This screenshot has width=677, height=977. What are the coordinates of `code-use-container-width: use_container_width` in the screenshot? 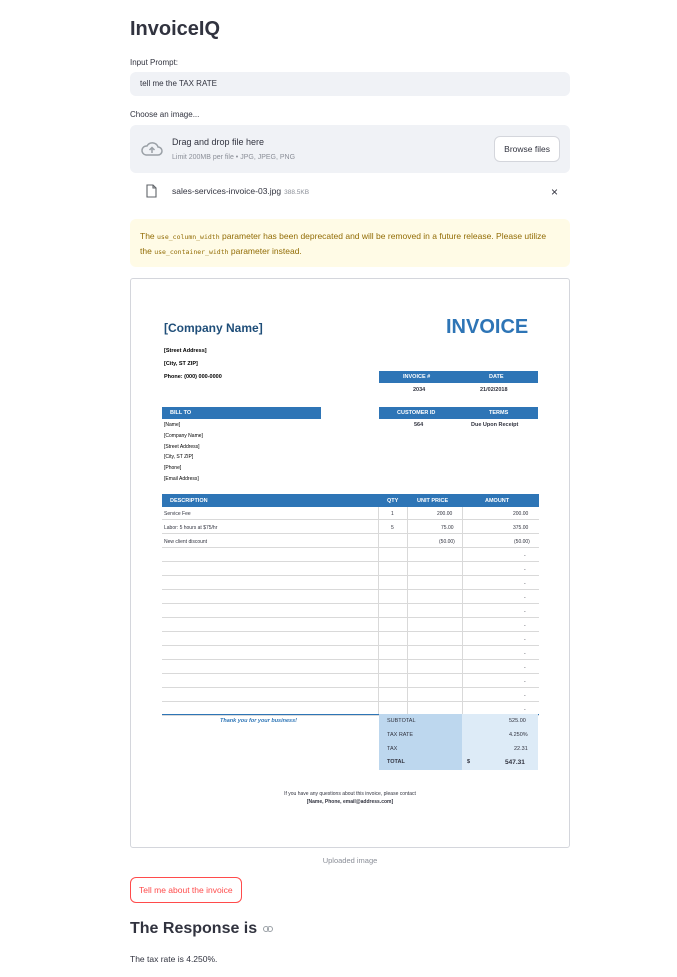 It's located at (191, 252).